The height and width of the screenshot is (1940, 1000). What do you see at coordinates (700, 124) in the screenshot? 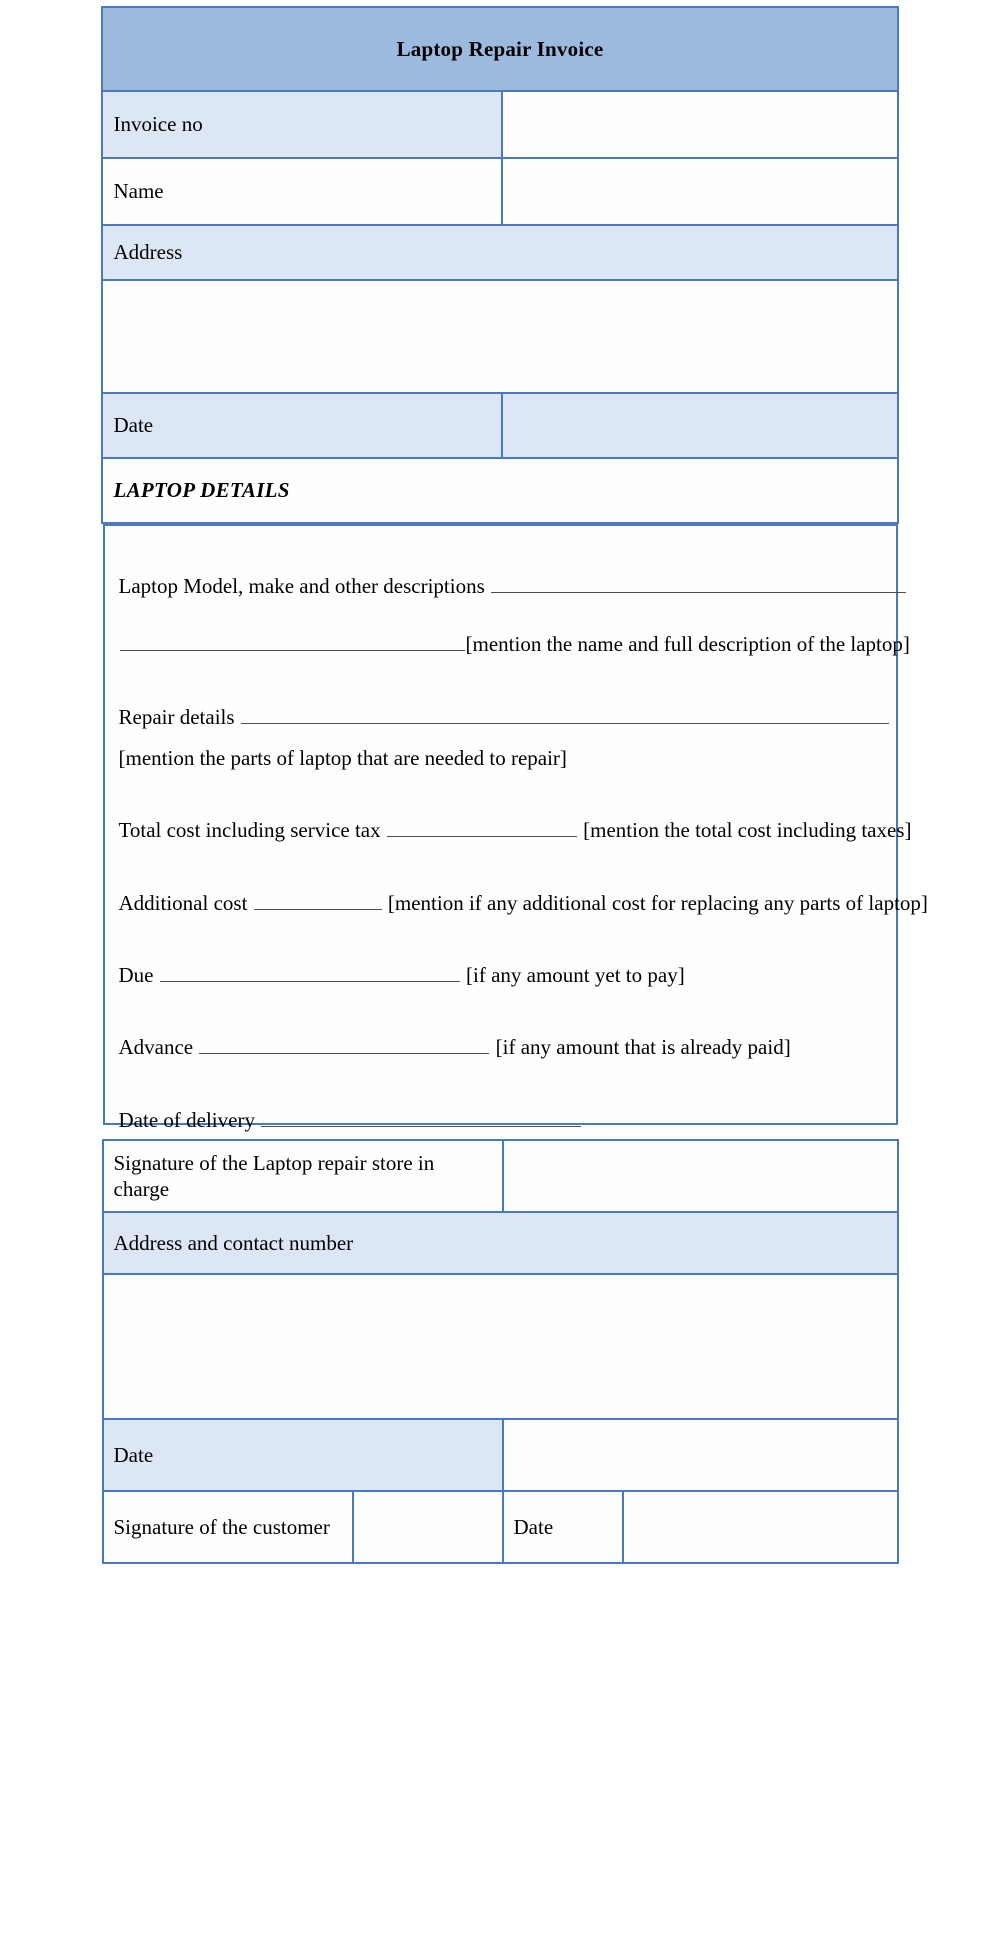
I see `invoice-no-field` at bounding box center [700, 124].